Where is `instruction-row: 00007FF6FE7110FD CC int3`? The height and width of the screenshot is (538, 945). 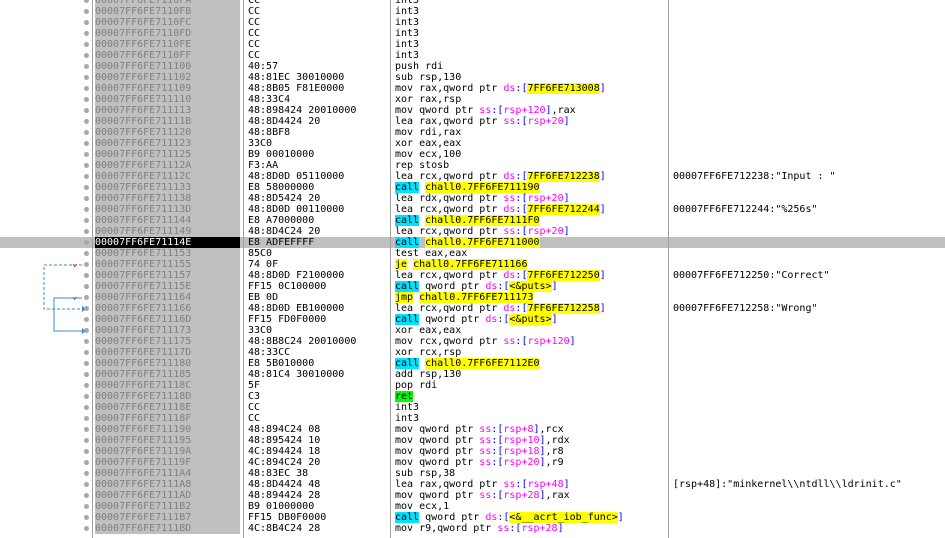 instruction-row: 00007FF6FE7110FD CC int3 is located at coordinates (472, 33).